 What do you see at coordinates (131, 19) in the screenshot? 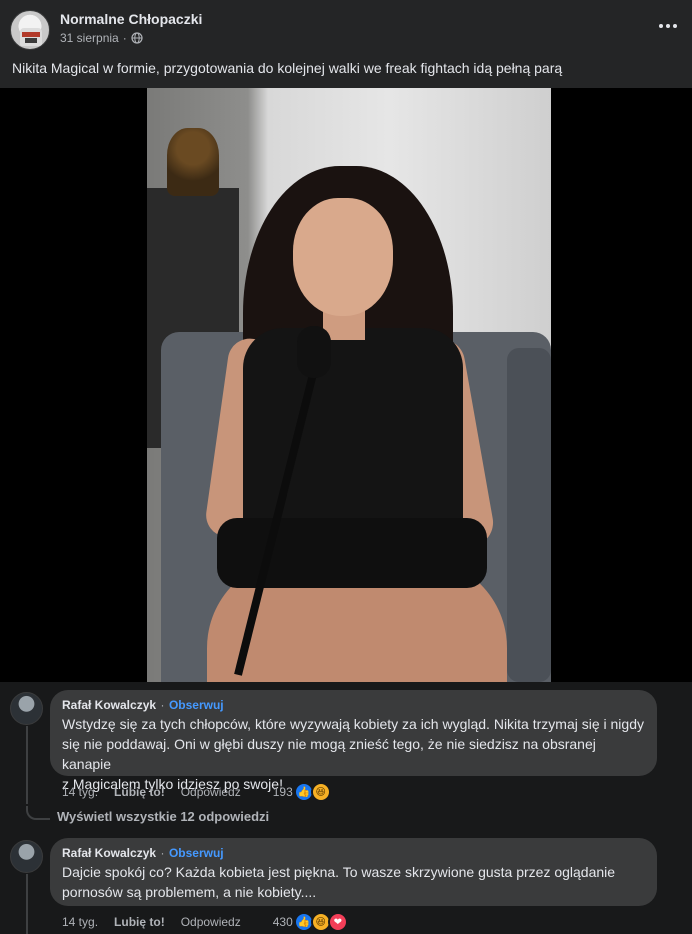
I see `page-name: Normalne Chłopaczki` at bounding box center [131, 19].